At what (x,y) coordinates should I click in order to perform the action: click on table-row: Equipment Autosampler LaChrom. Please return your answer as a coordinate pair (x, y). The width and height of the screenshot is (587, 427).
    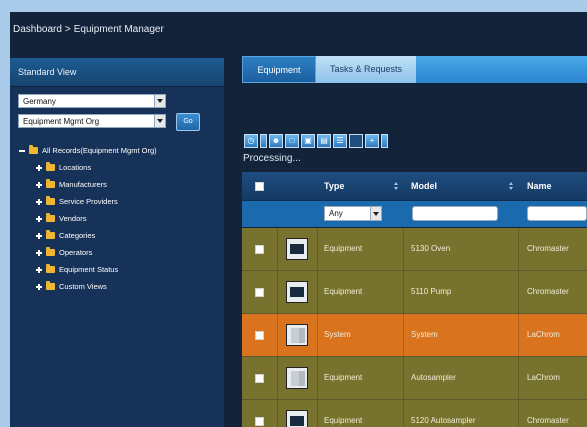
    Looking at the image, I should click on (414, 378).